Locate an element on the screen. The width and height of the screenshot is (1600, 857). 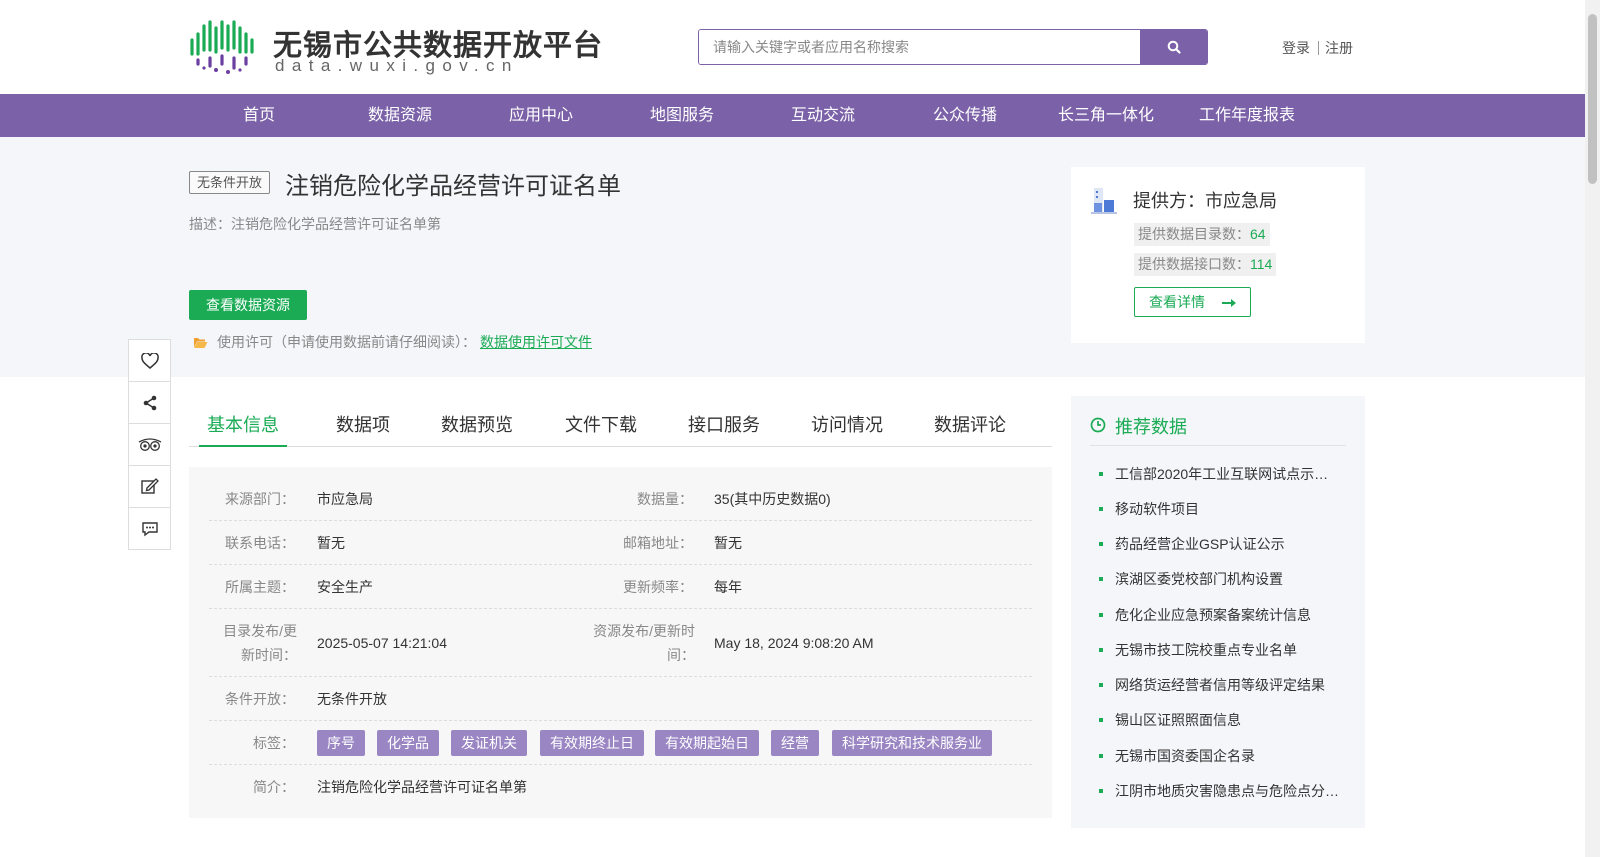
provider-title: 提供方：市应急局 is located at coordinates (1205, 201).